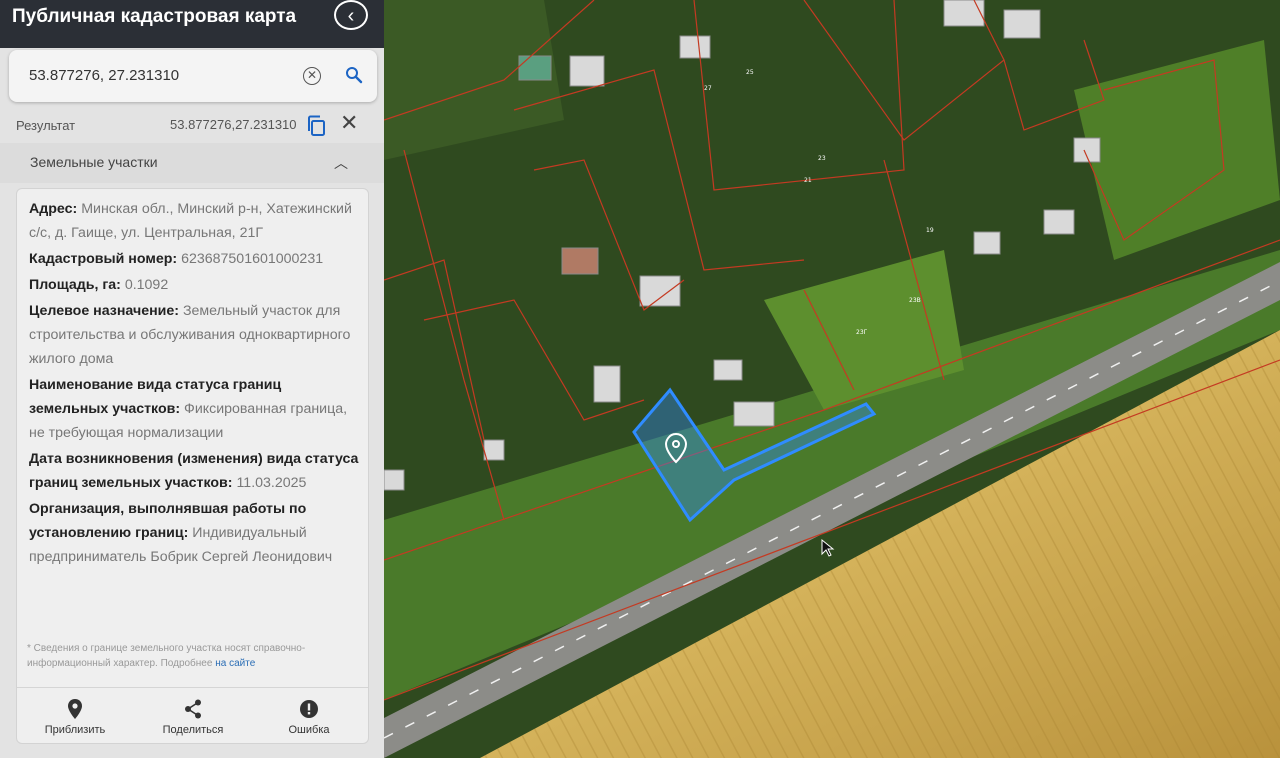 The width and height of the screenshot is (1280, 758). What do you see at coordinates (103, 259) in the screenshot?
I see `cadastral-label: Кадастровый номер:` at bounding box center [103, 259].